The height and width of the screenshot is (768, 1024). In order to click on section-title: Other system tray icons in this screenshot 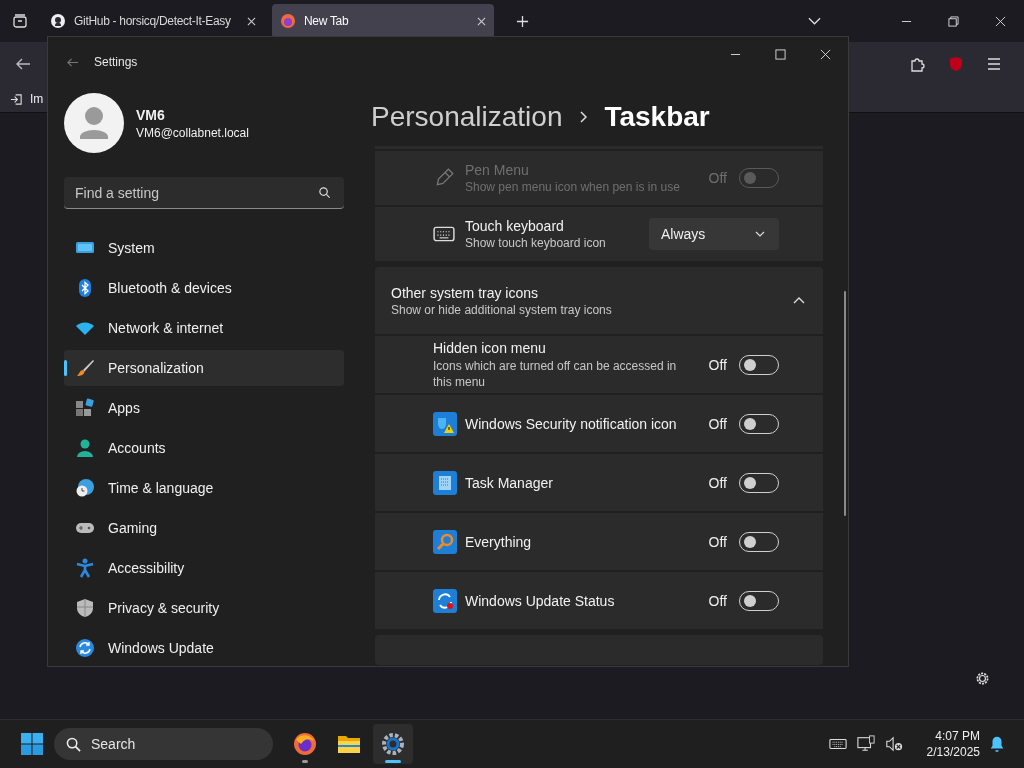, I will do `click(465, 292)`.